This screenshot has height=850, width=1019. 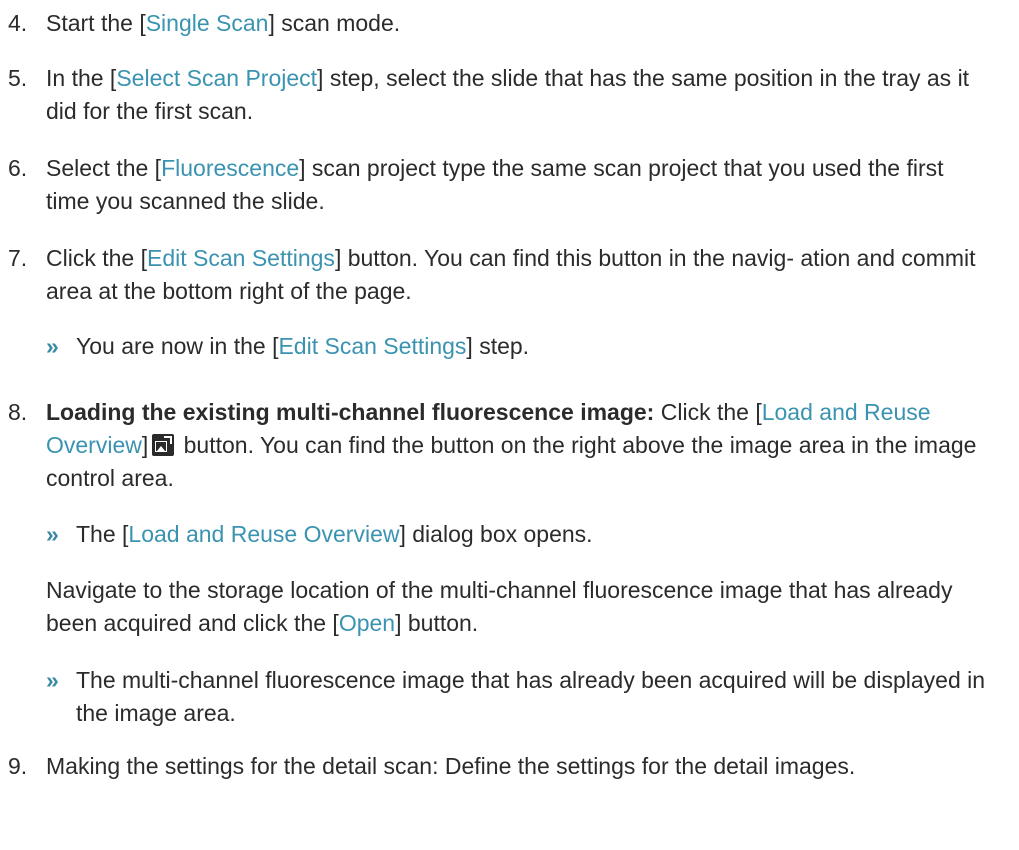 What do you see at coordinates (519, 23) in the screenshot?
I see `step-text: Start the [Single Scan] scan mode.` at bounding box center [519, 23].